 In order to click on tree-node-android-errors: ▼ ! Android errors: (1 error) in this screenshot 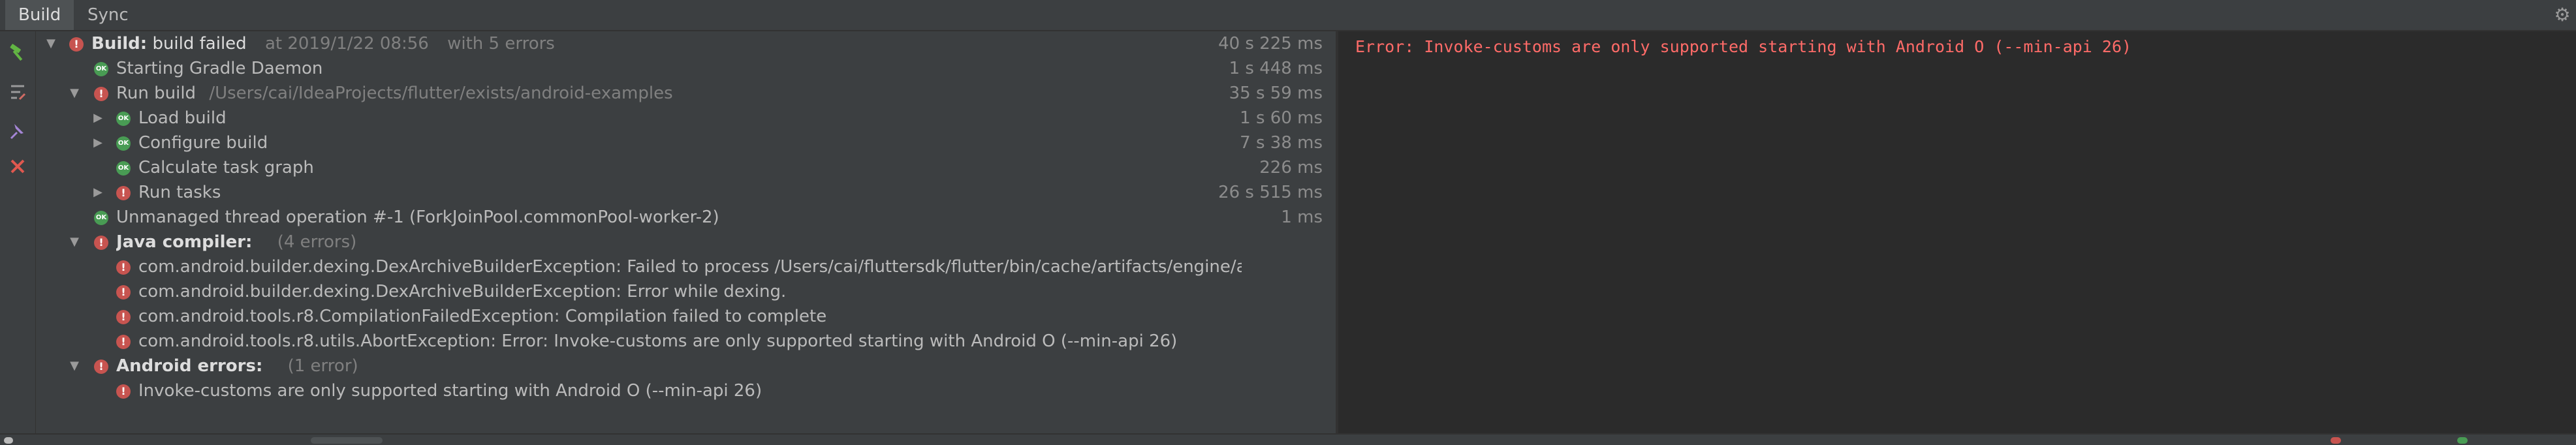, I will do `click(686, 366)`.